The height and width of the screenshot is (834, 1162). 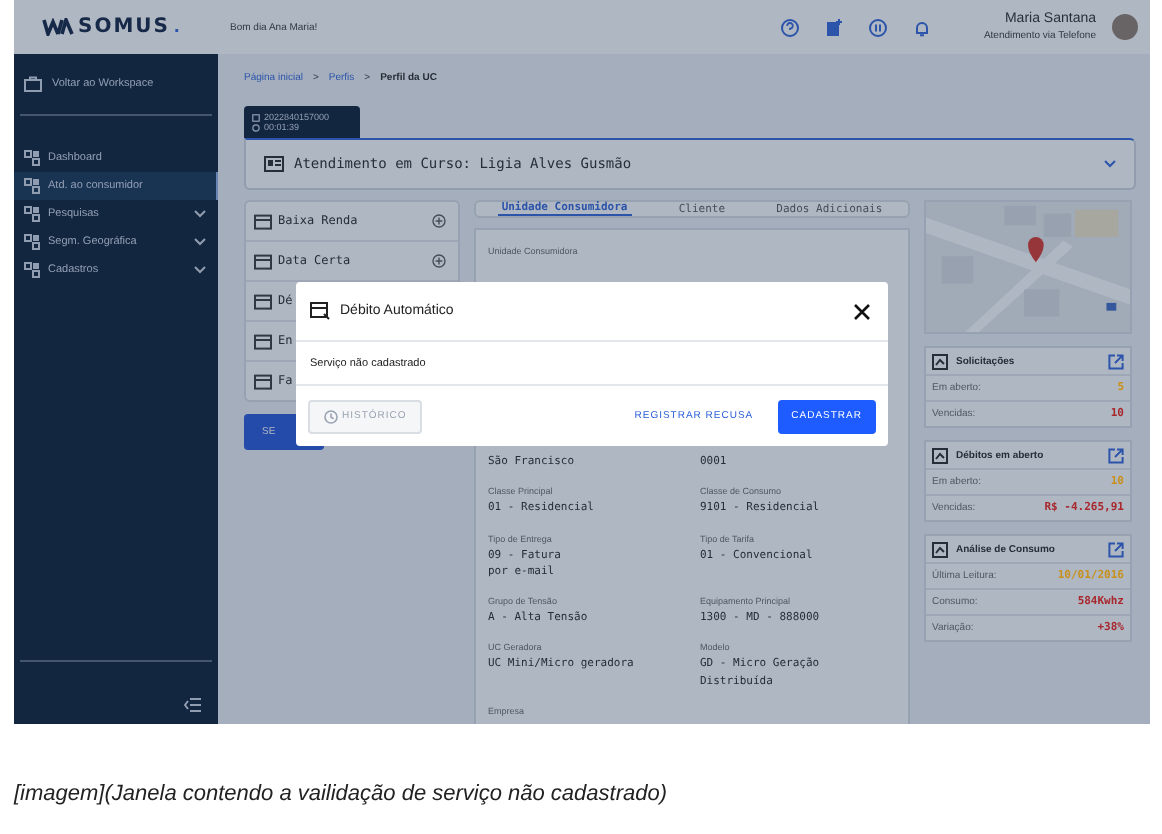 I want to click on caption: [imagem](Janela contendo a vailidação de serviço não cadastrado), so click(x=341, y=794).